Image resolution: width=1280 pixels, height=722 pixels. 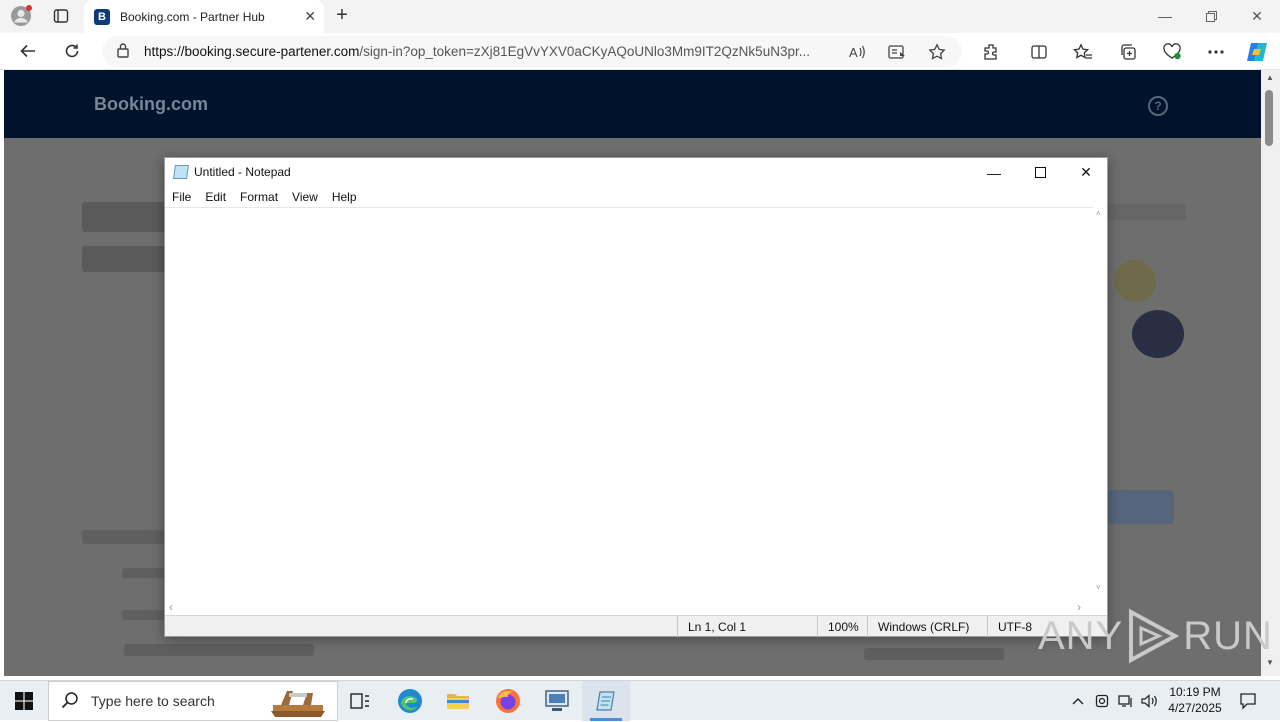 What do you see at coordinates (1269, 118) in the screenshot?
I see `scroll-thumb` at bounding box center [1269, 118].